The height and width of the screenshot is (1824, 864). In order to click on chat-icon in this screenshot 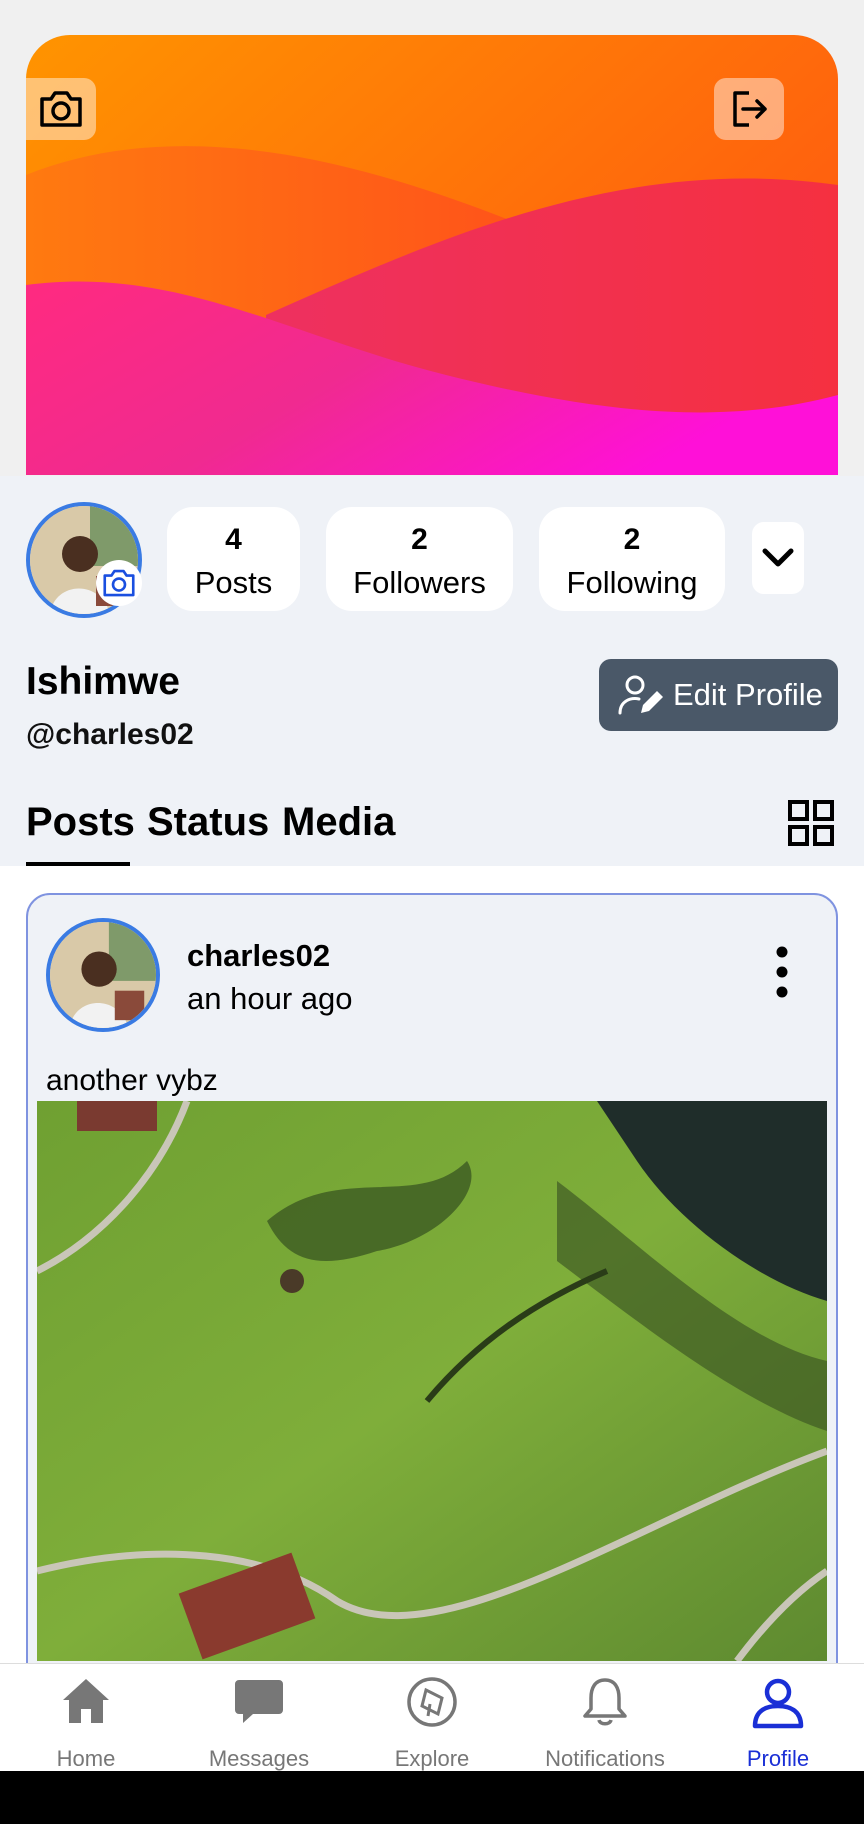, I will do `click(259, 1701)`.